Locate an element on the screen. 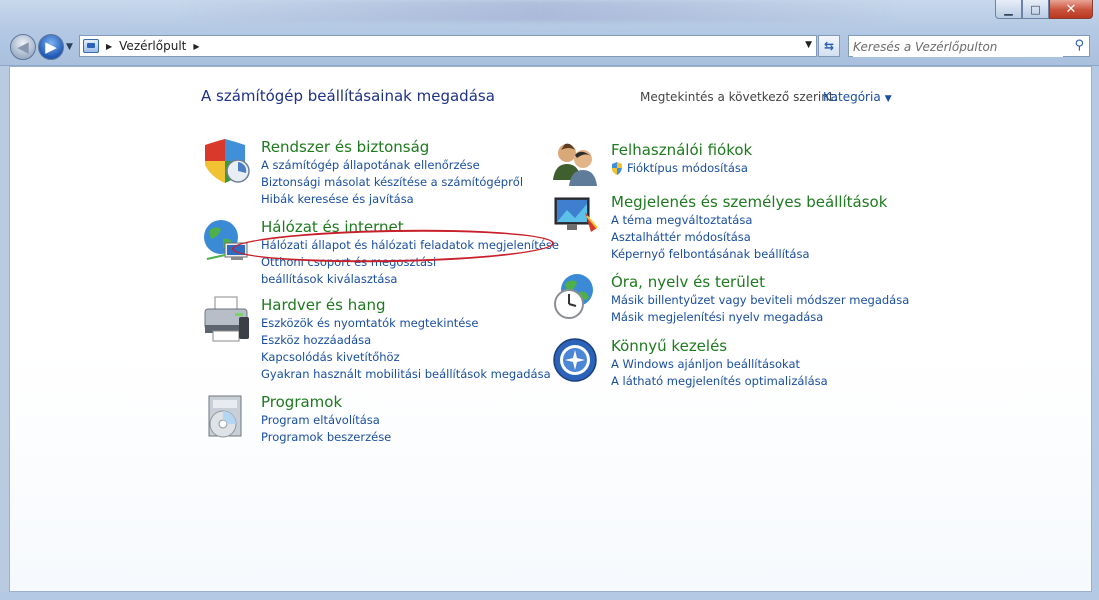  link-devices-printers: Eszközök és nyomtatók megtekintése is located at coordinates (411, 323).